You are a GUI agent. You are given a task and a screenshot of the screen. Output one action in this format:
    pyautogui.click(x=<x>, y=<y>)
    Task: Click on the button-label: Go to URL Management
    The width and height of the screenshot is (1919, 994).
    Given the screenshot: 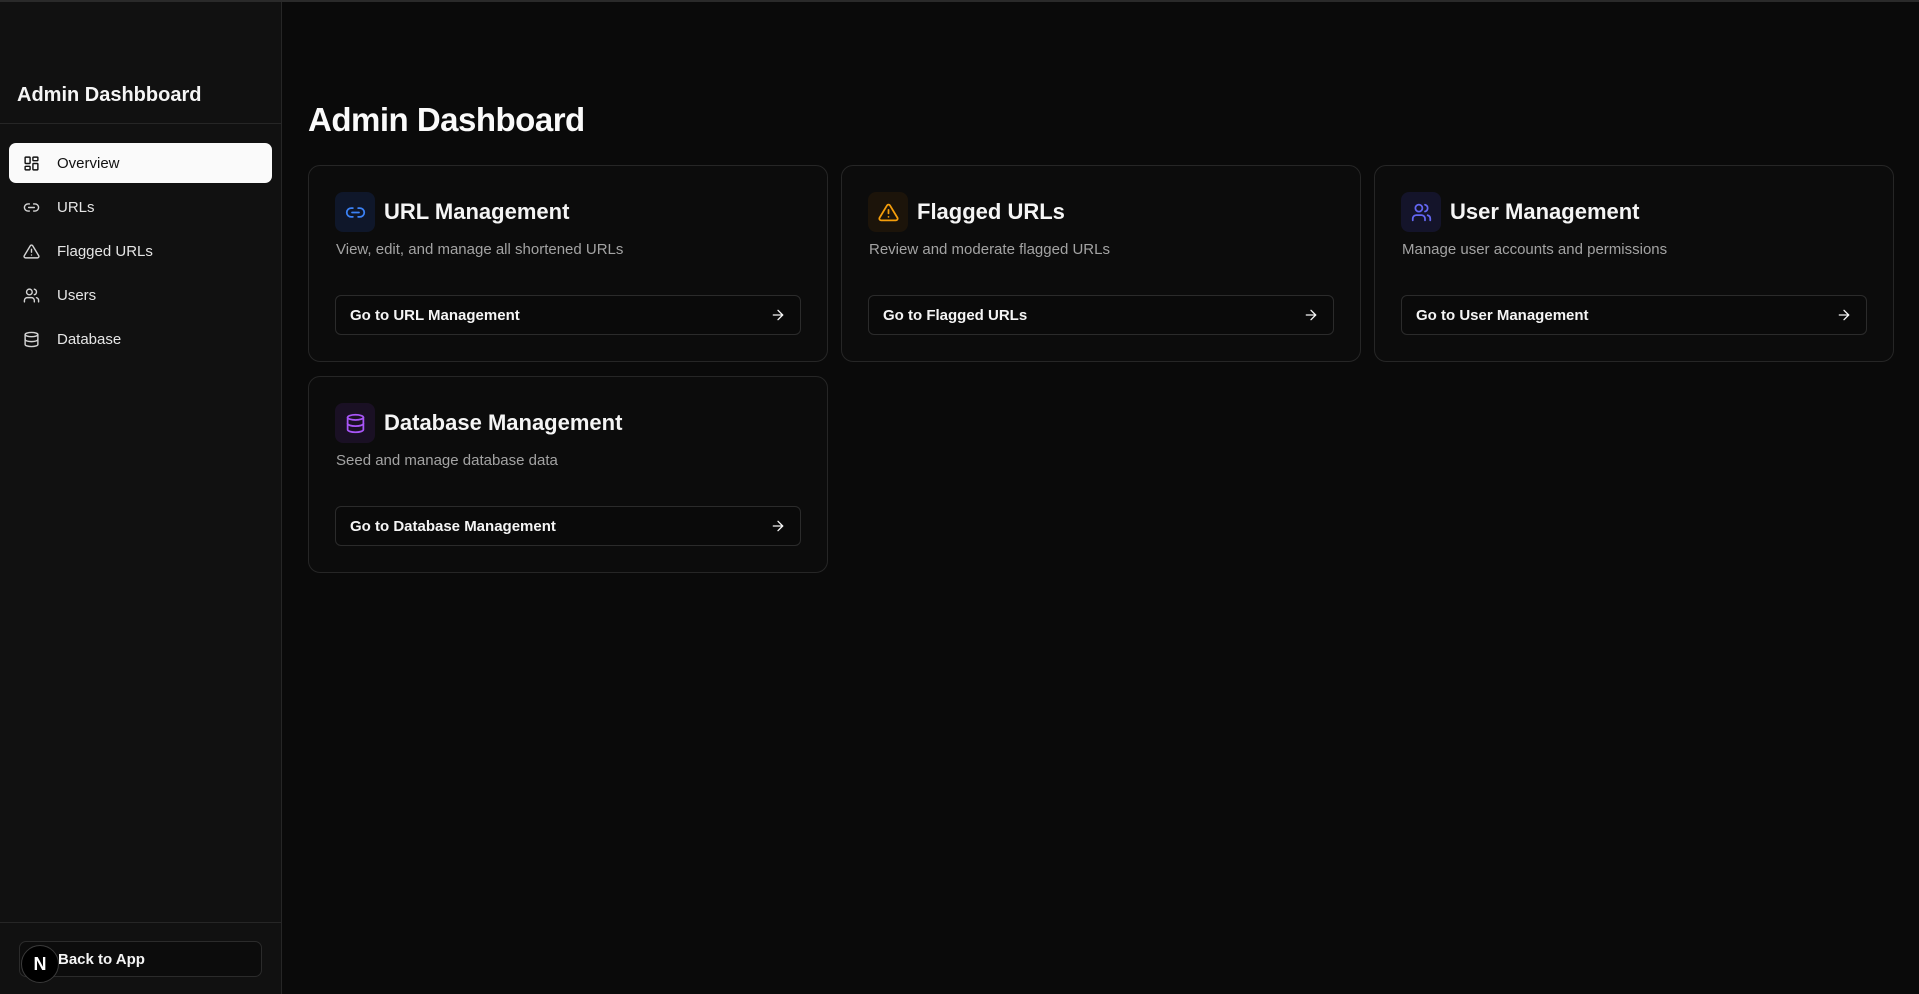 What is the action you would take?
    pyautogui.click(x=435, y=315)
    